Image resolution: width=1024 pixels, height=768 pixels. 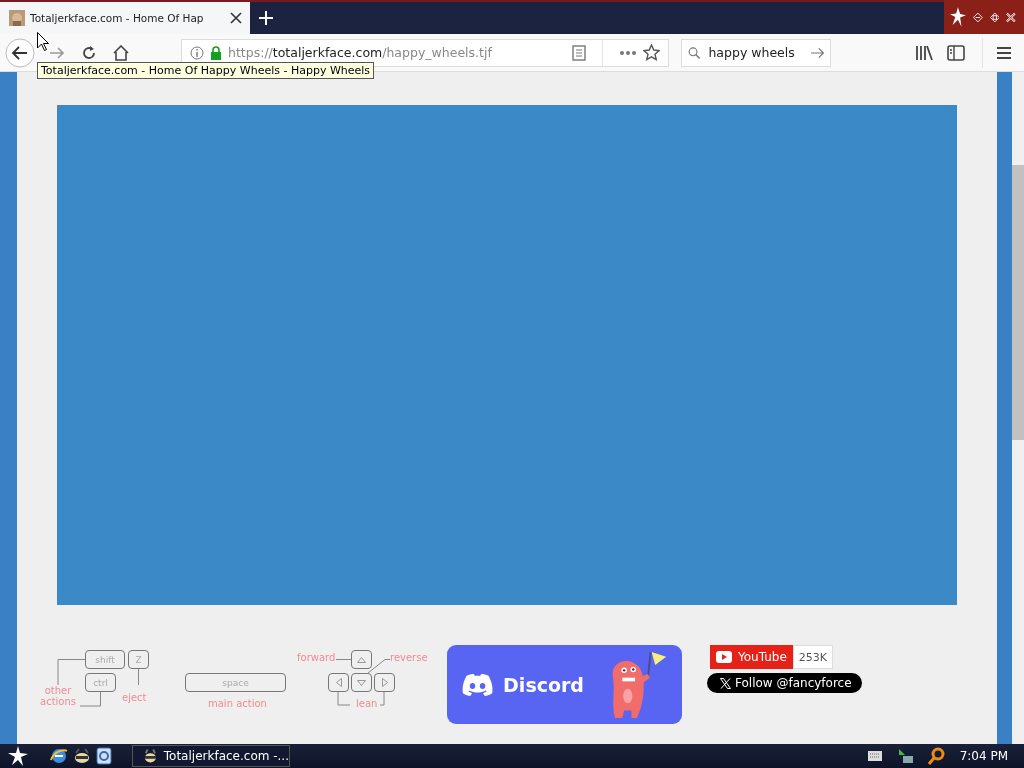 I want to click on go-arrow-icon, so click(x=817, y=52).